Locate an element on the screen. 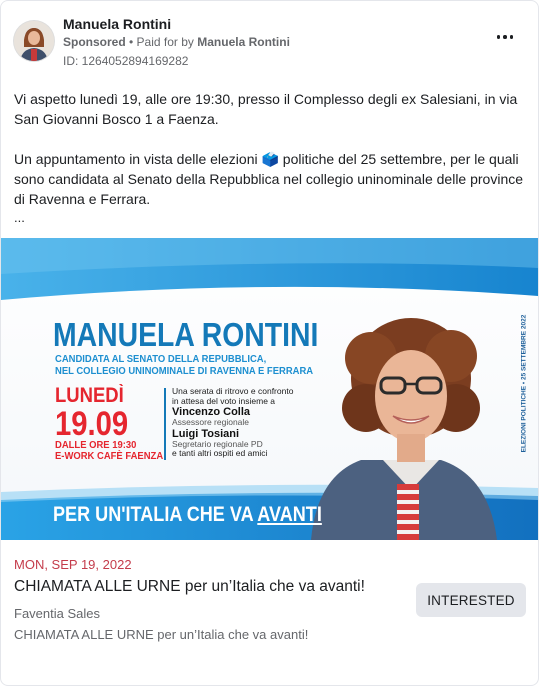 The image size is (539, 686). creative-details-3: e tanti altri ospiti ed amici is located at coordinates (220, 453).